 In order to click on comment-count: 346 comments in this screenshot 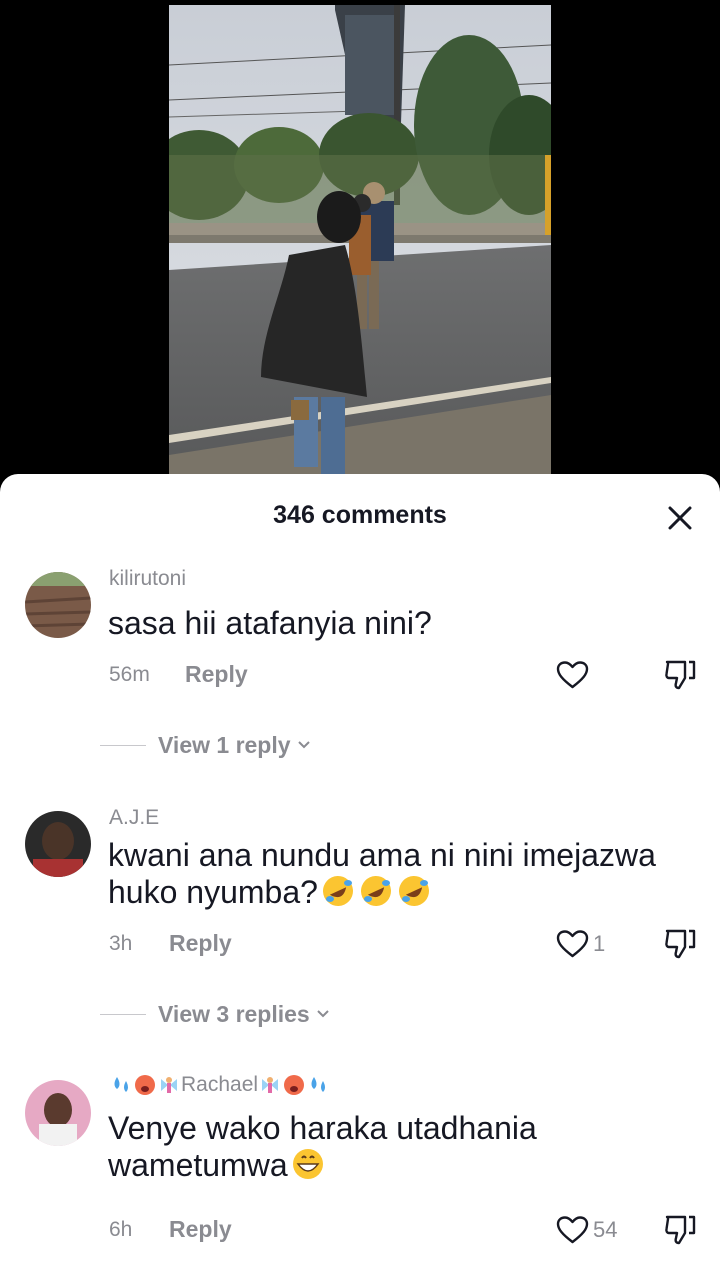, I will do `click(360, 515)`.